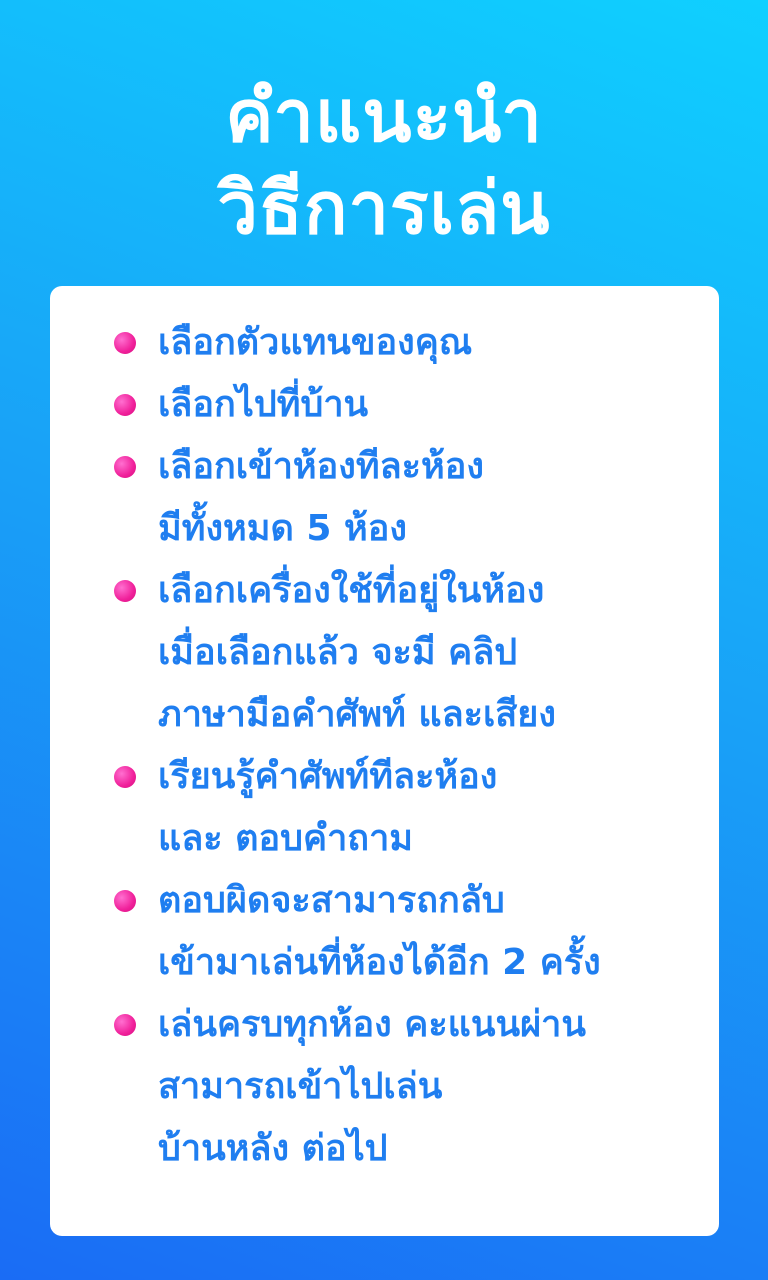 This screenshot has width=768, height=1280. What do you see at coordinates (404, 405) in the screenshot?
I see `instruction-item: เลือกไปที่บ้าน` at bounding box center [404, 405].